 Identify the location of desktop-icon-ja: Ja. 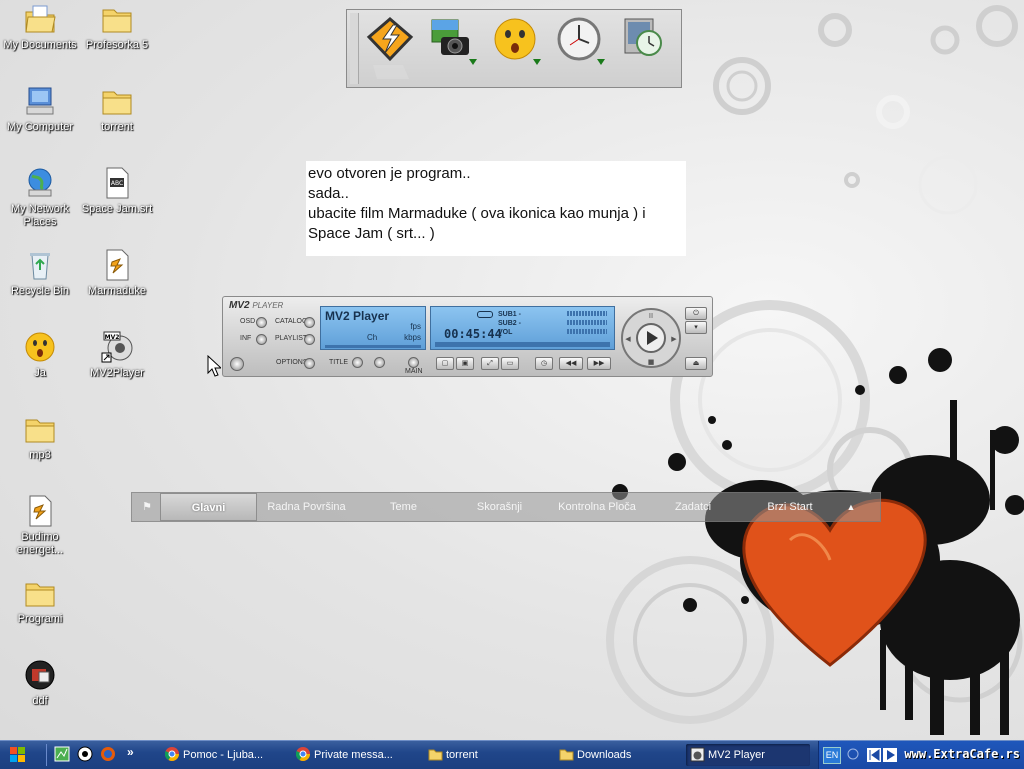
(40, 355).